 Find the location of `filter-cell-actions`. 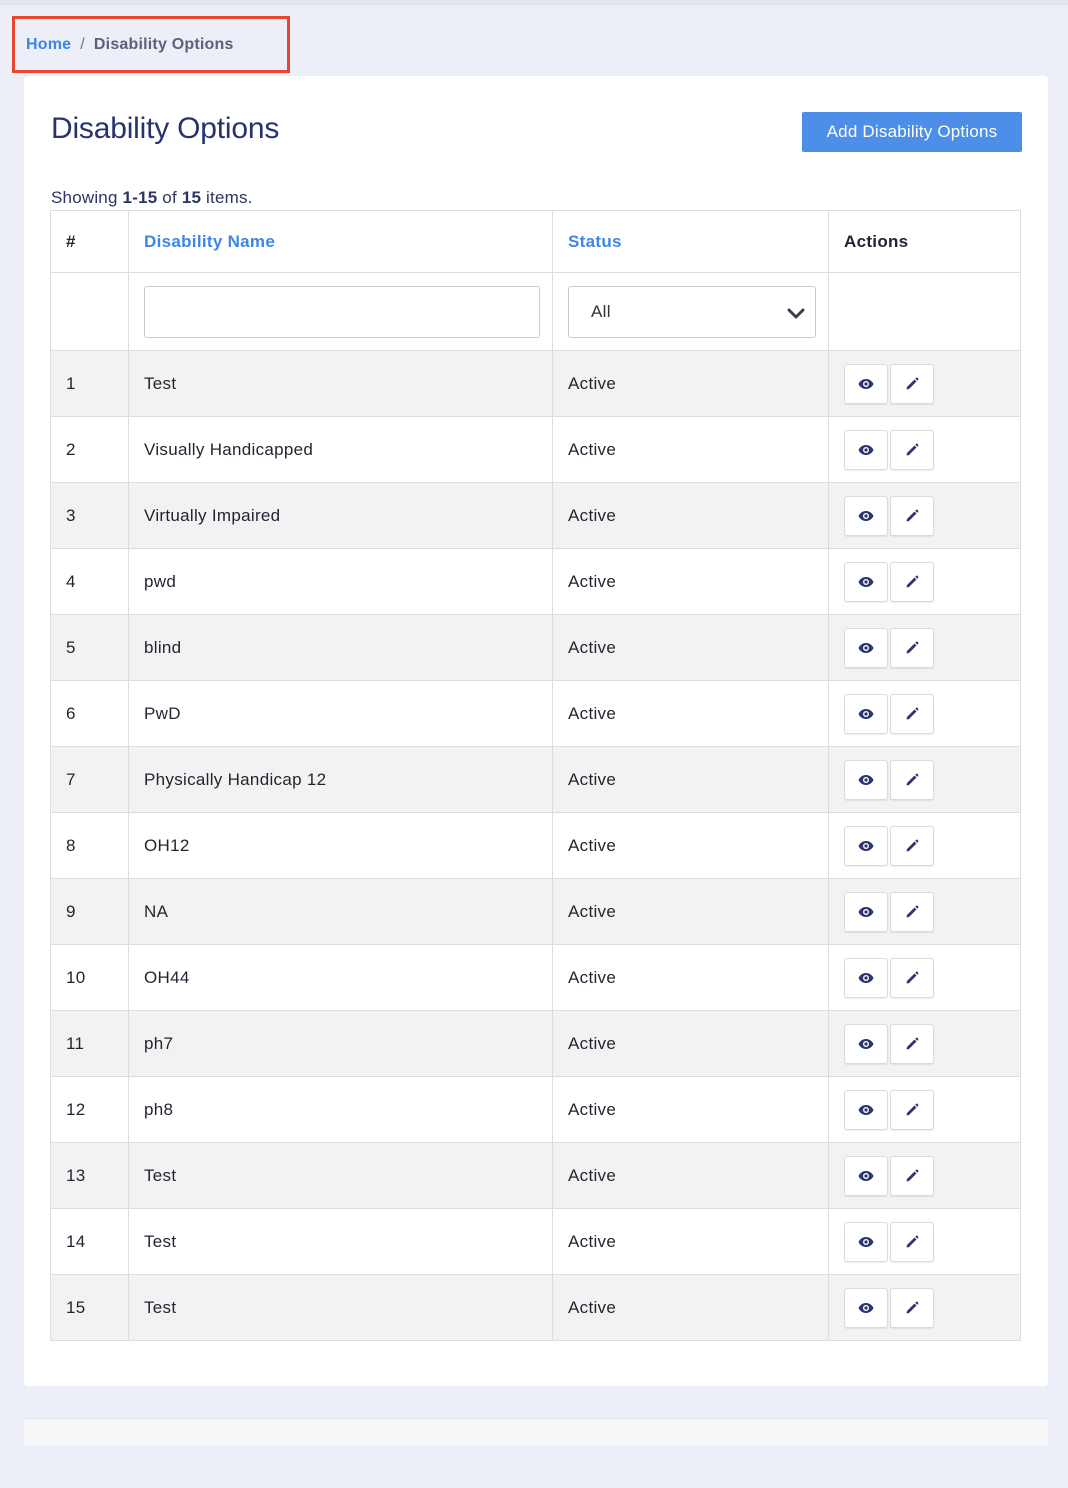

filter-cell-actions is located at coordinates (924, 311).